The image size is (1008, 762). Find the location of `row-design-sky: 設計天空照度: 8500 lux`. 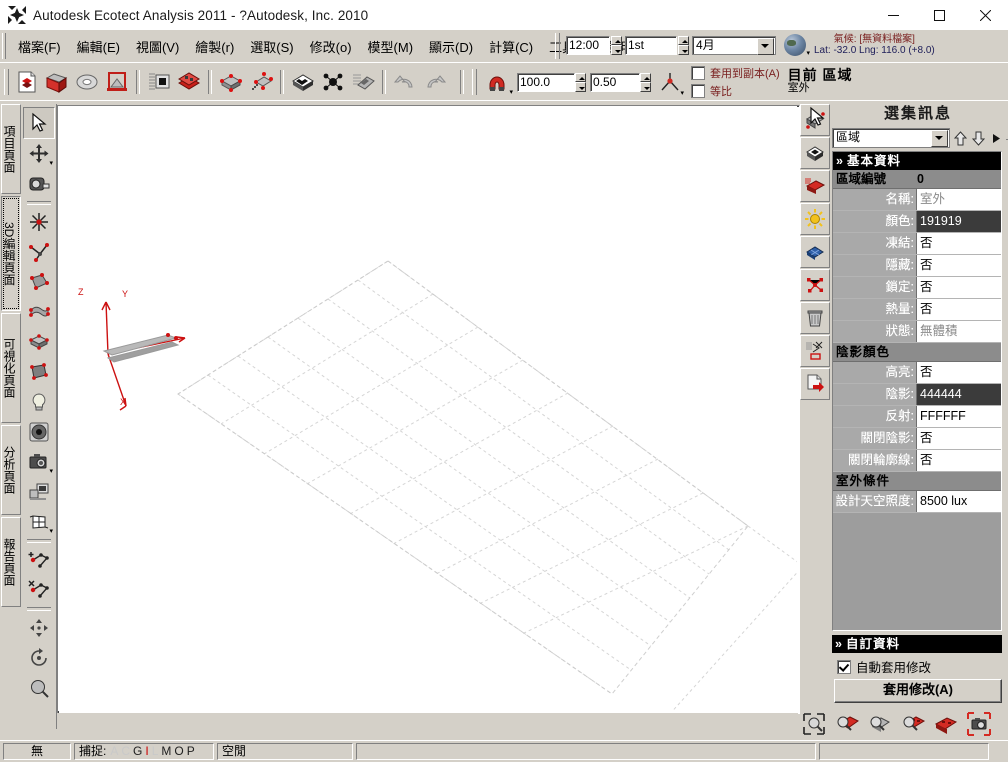

row-design-sky: 設計天空照度: 8500 lux is located at coordinates (917, 502).